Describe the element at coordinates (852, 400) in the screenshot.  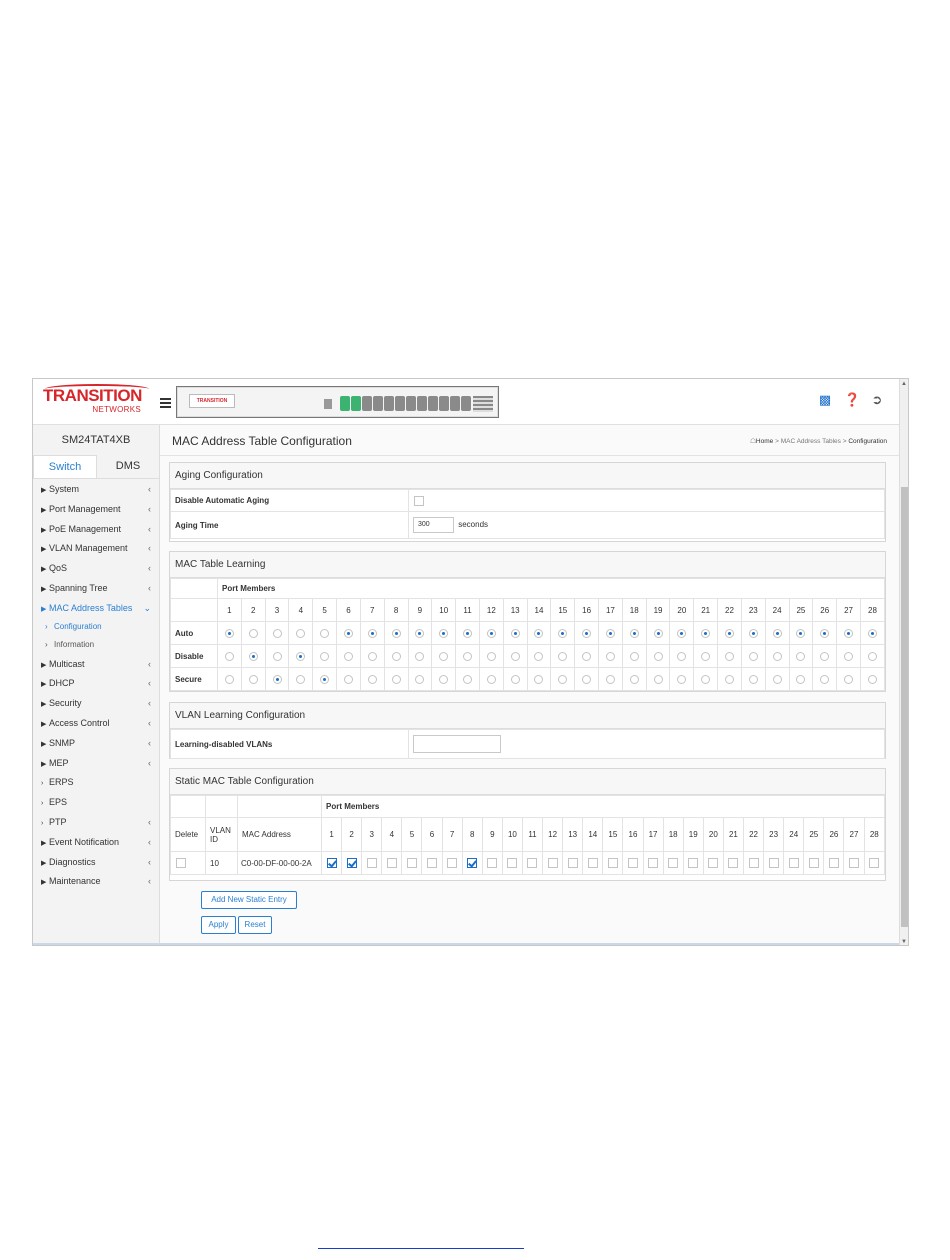
I see `help-icon: ❓` at that location.